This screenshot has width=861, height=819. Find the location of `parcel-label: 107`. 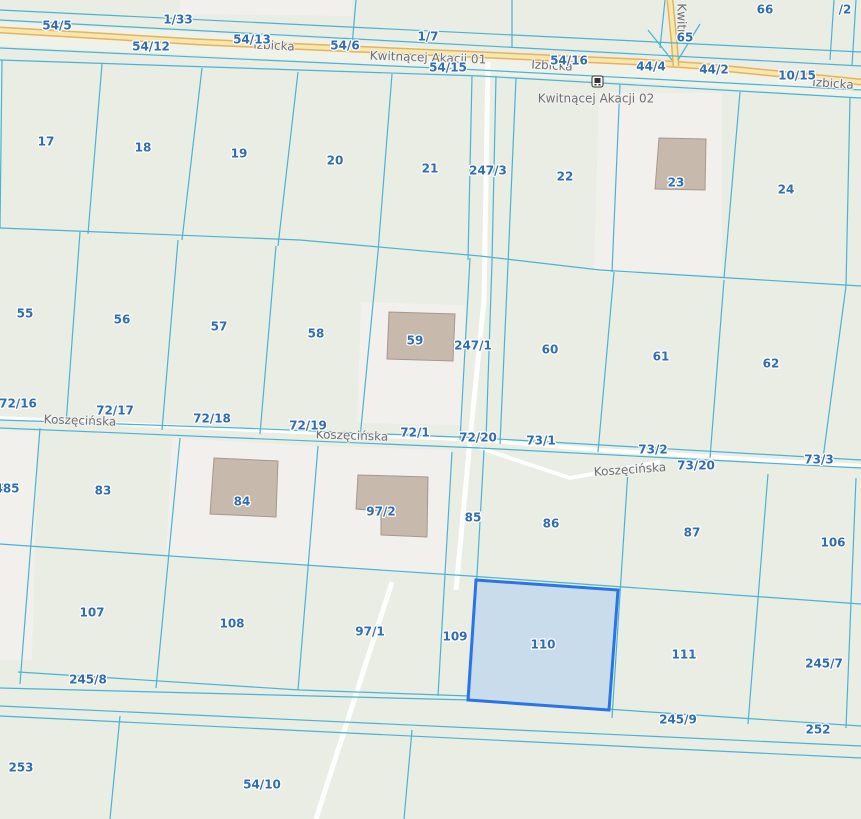

parcel-label: 107 is located at coordinates (92, 612).